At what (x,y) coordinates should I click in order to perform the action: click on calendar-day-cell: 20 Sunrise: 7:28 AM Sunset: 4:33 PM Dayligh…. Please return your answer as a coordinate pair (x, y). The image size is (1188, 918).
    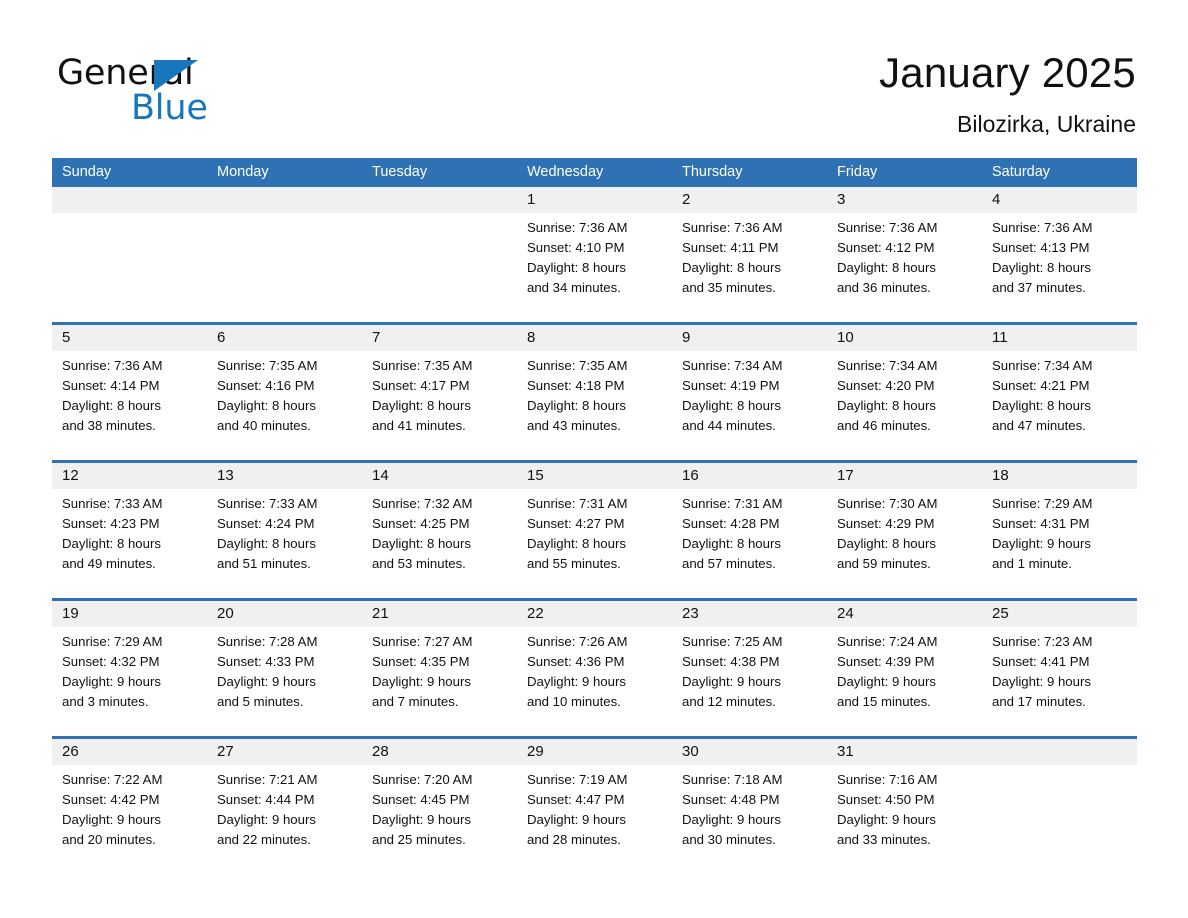
    Looking at the image, I should click on (284, 668).